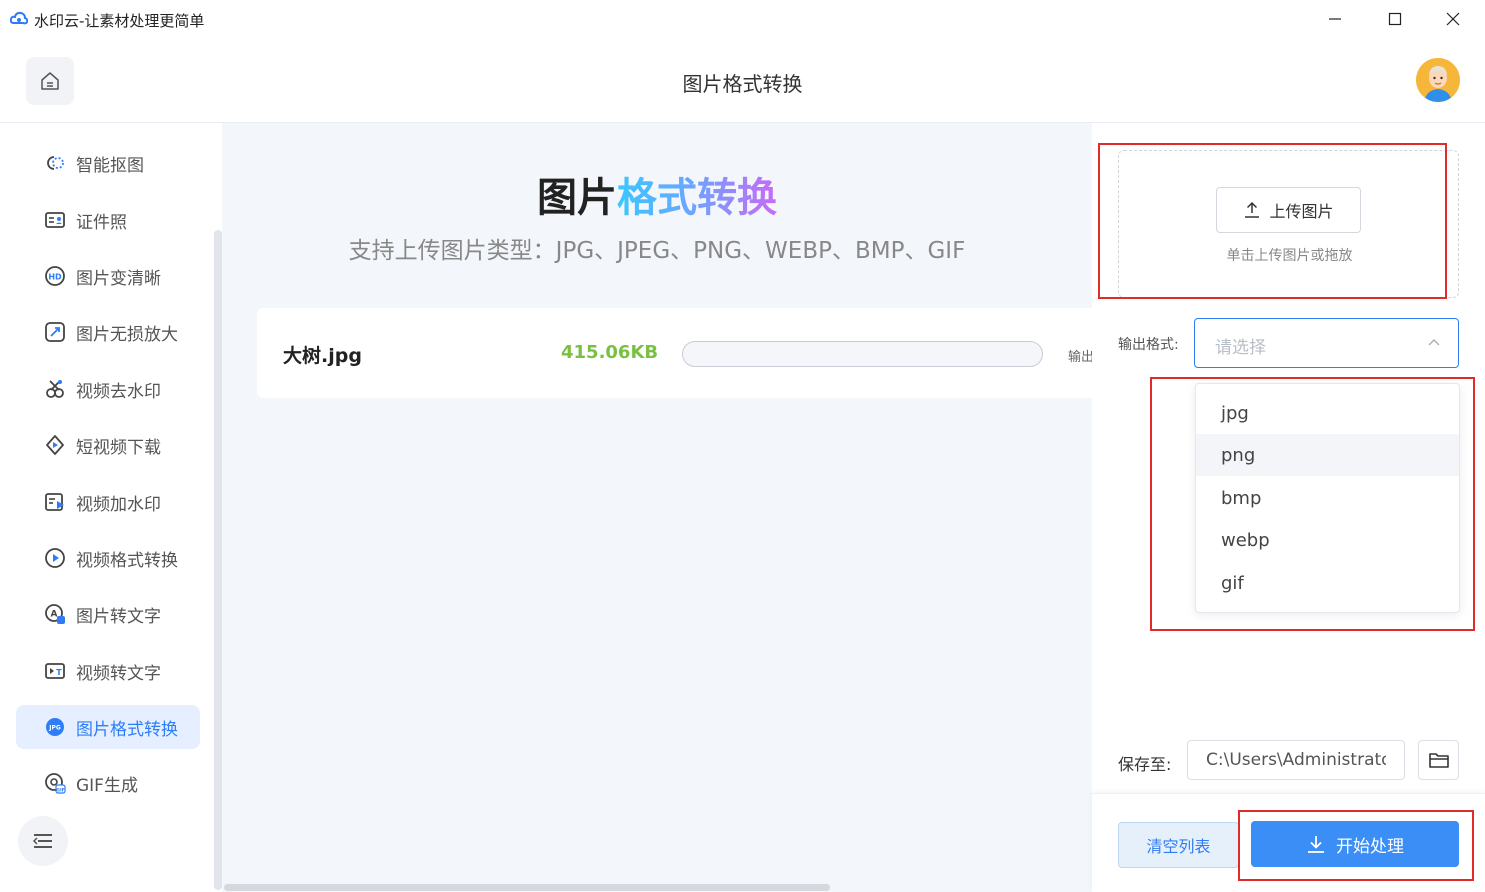 The image size is (1485, 892). I want to click on hero-title-part2: 格式转换, so click(697, 198).